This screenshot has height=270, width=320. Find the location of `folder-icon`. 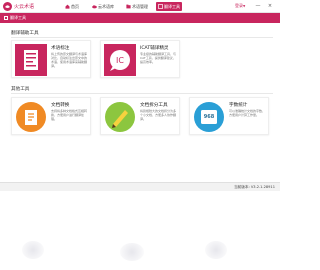

folder-icon is located at coordinates (128, 6).